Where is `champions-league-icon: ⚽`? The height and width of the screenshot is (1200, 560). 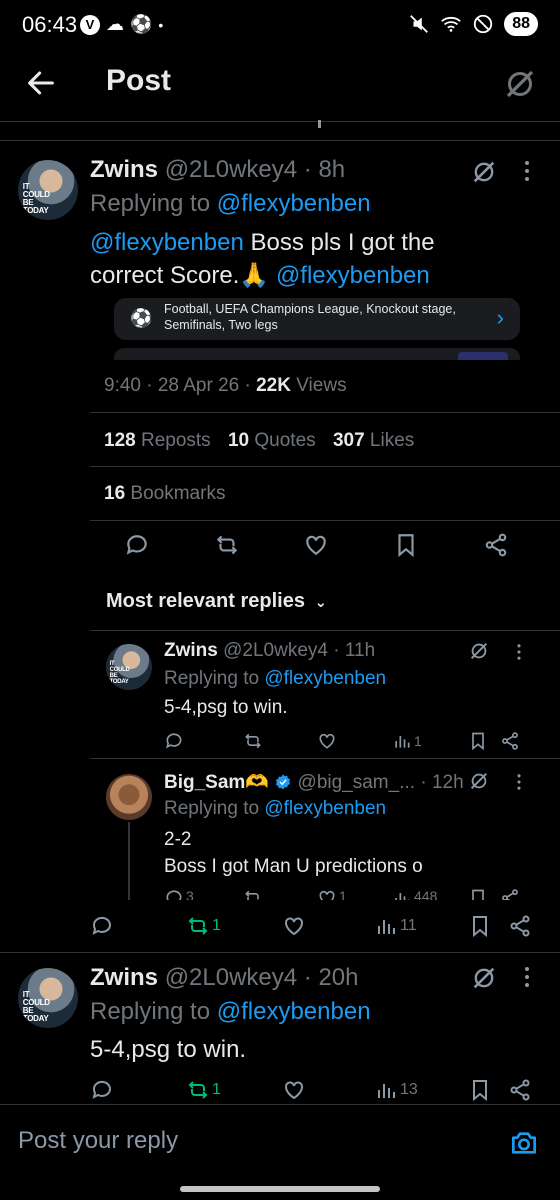
champions-league-icon: ⚽ is located at coordinates (141, 318).